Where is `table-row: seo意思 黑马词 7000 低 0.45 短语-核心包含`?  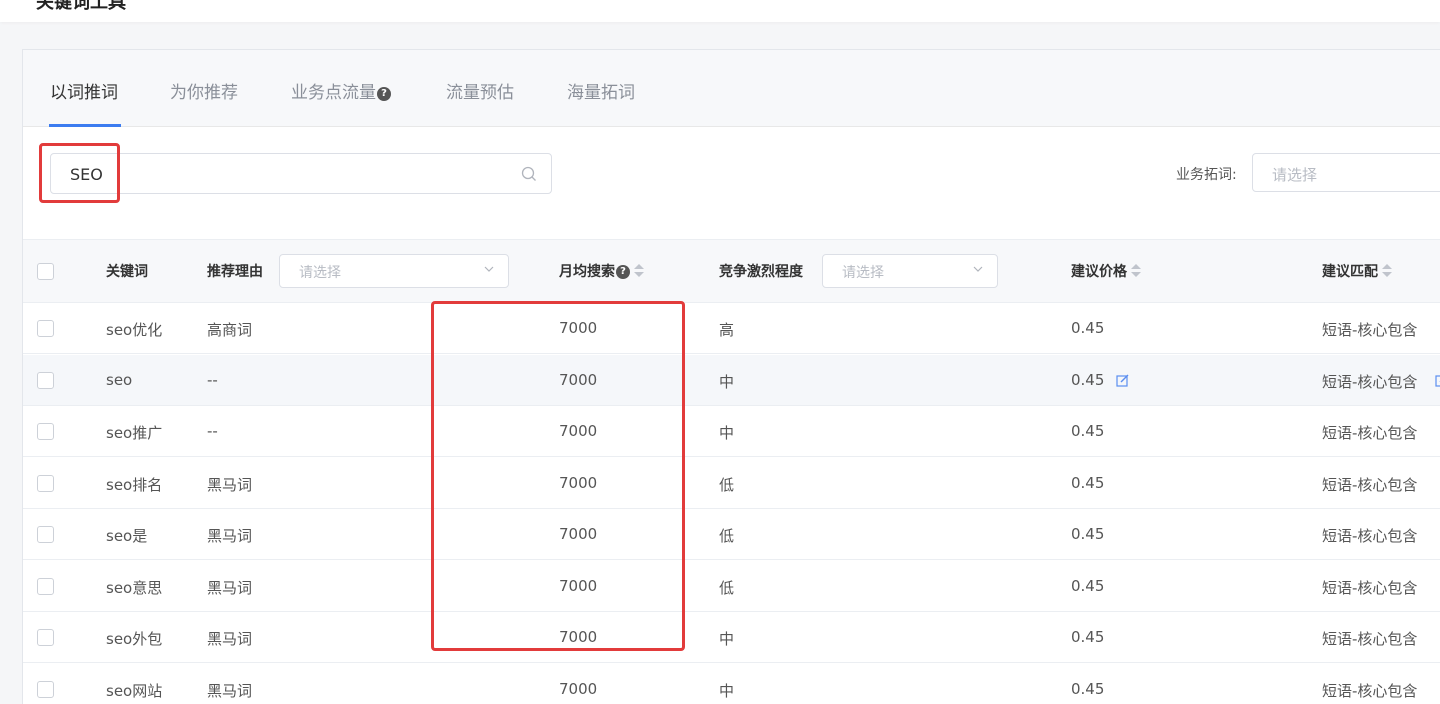
table-row: seo意思 黑马词 7000 低 0.45 短语-核心包含 is located at coordinates (731, 586).